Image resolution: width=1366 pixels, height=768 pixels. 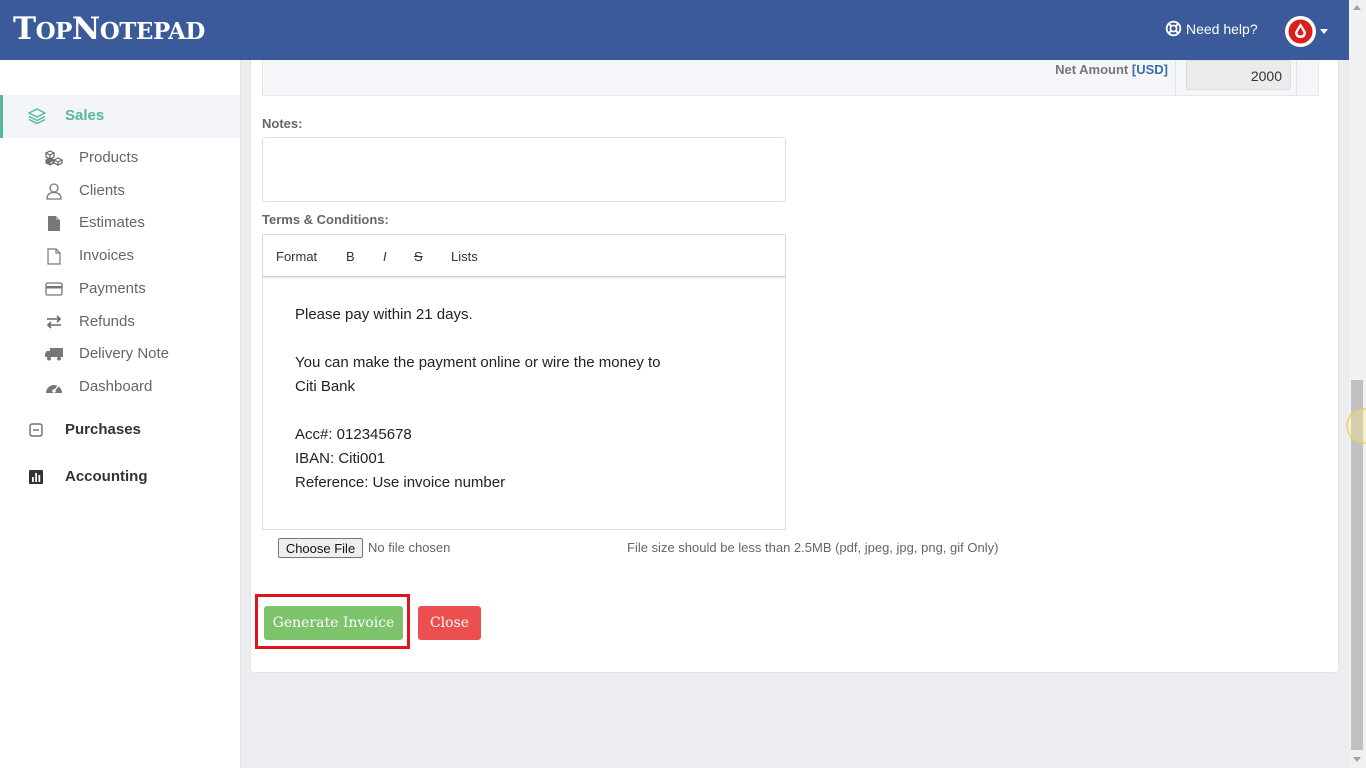 What do you see at coordinates (340, 458) in the screenshot?
I see `terms-line: IBAN: Citi001` at bounding box center [340, 458].